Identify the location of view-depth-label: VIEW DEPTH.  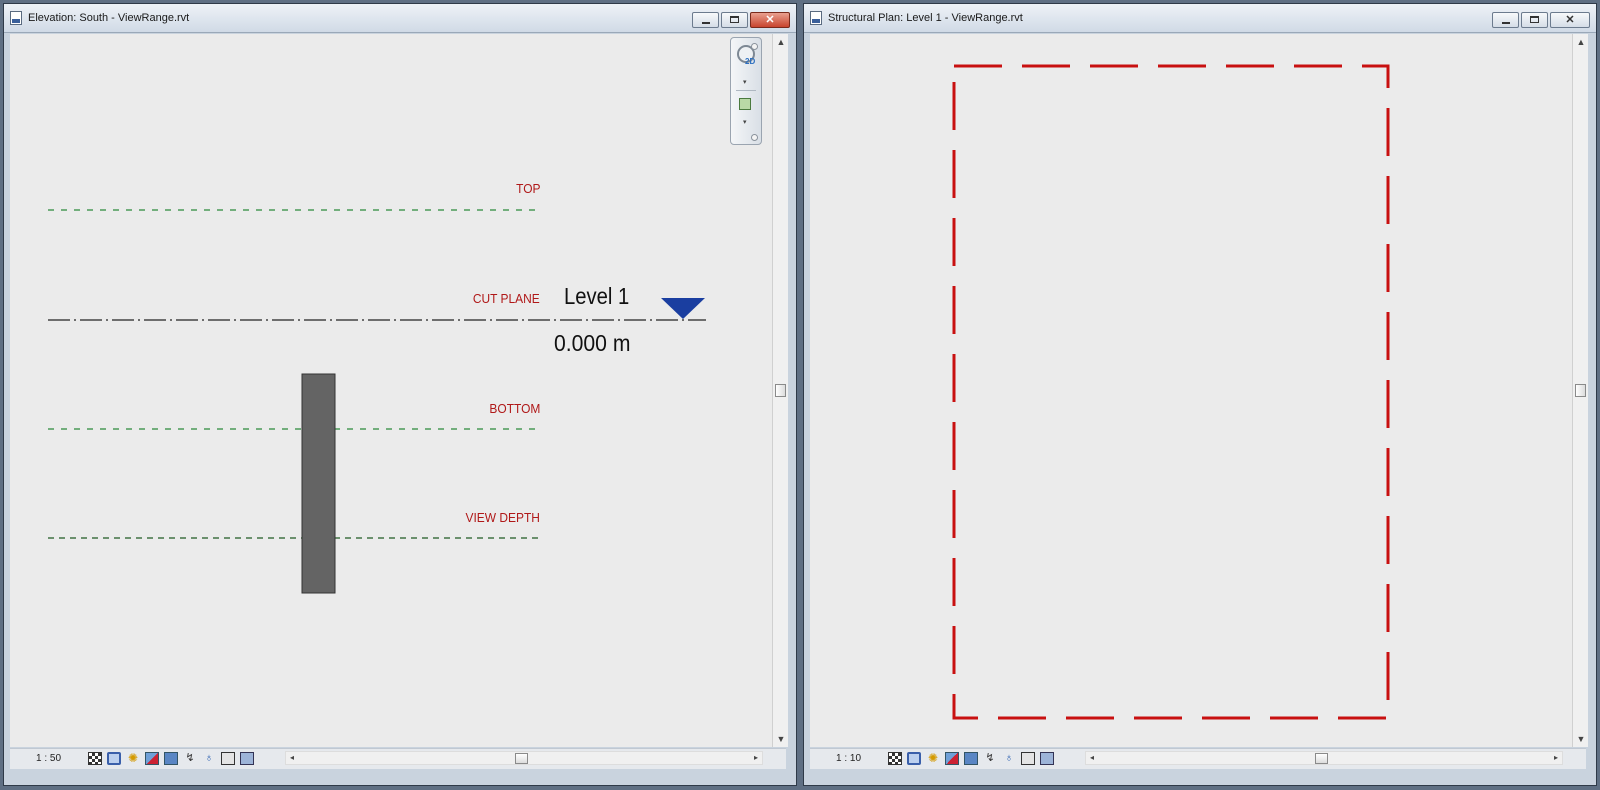
(502, 517).